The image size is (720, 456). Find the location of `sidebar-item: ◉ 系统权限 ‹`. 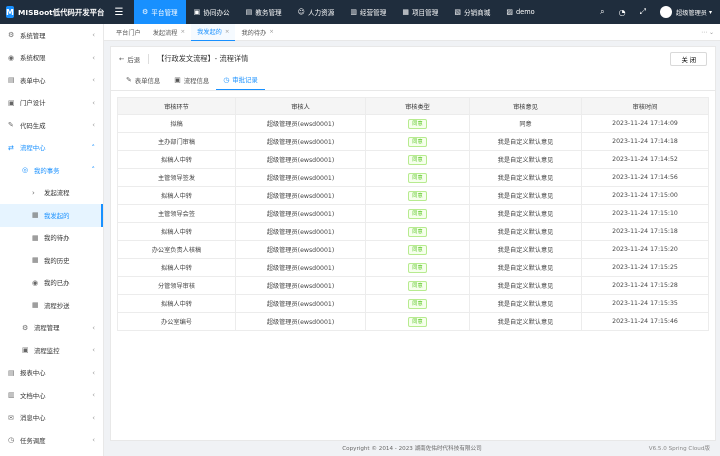

sidebar-item: ◉ 系统权限 ‹ is located at coordinates (51, 58).